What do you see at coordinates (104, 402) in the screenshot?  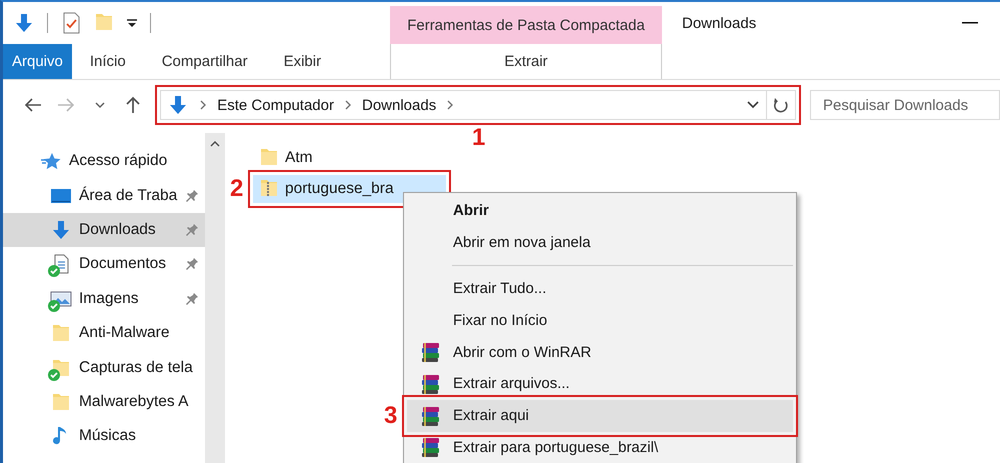 I see `nav-item: Malwarebytes A` at bounding box center [104, 402].